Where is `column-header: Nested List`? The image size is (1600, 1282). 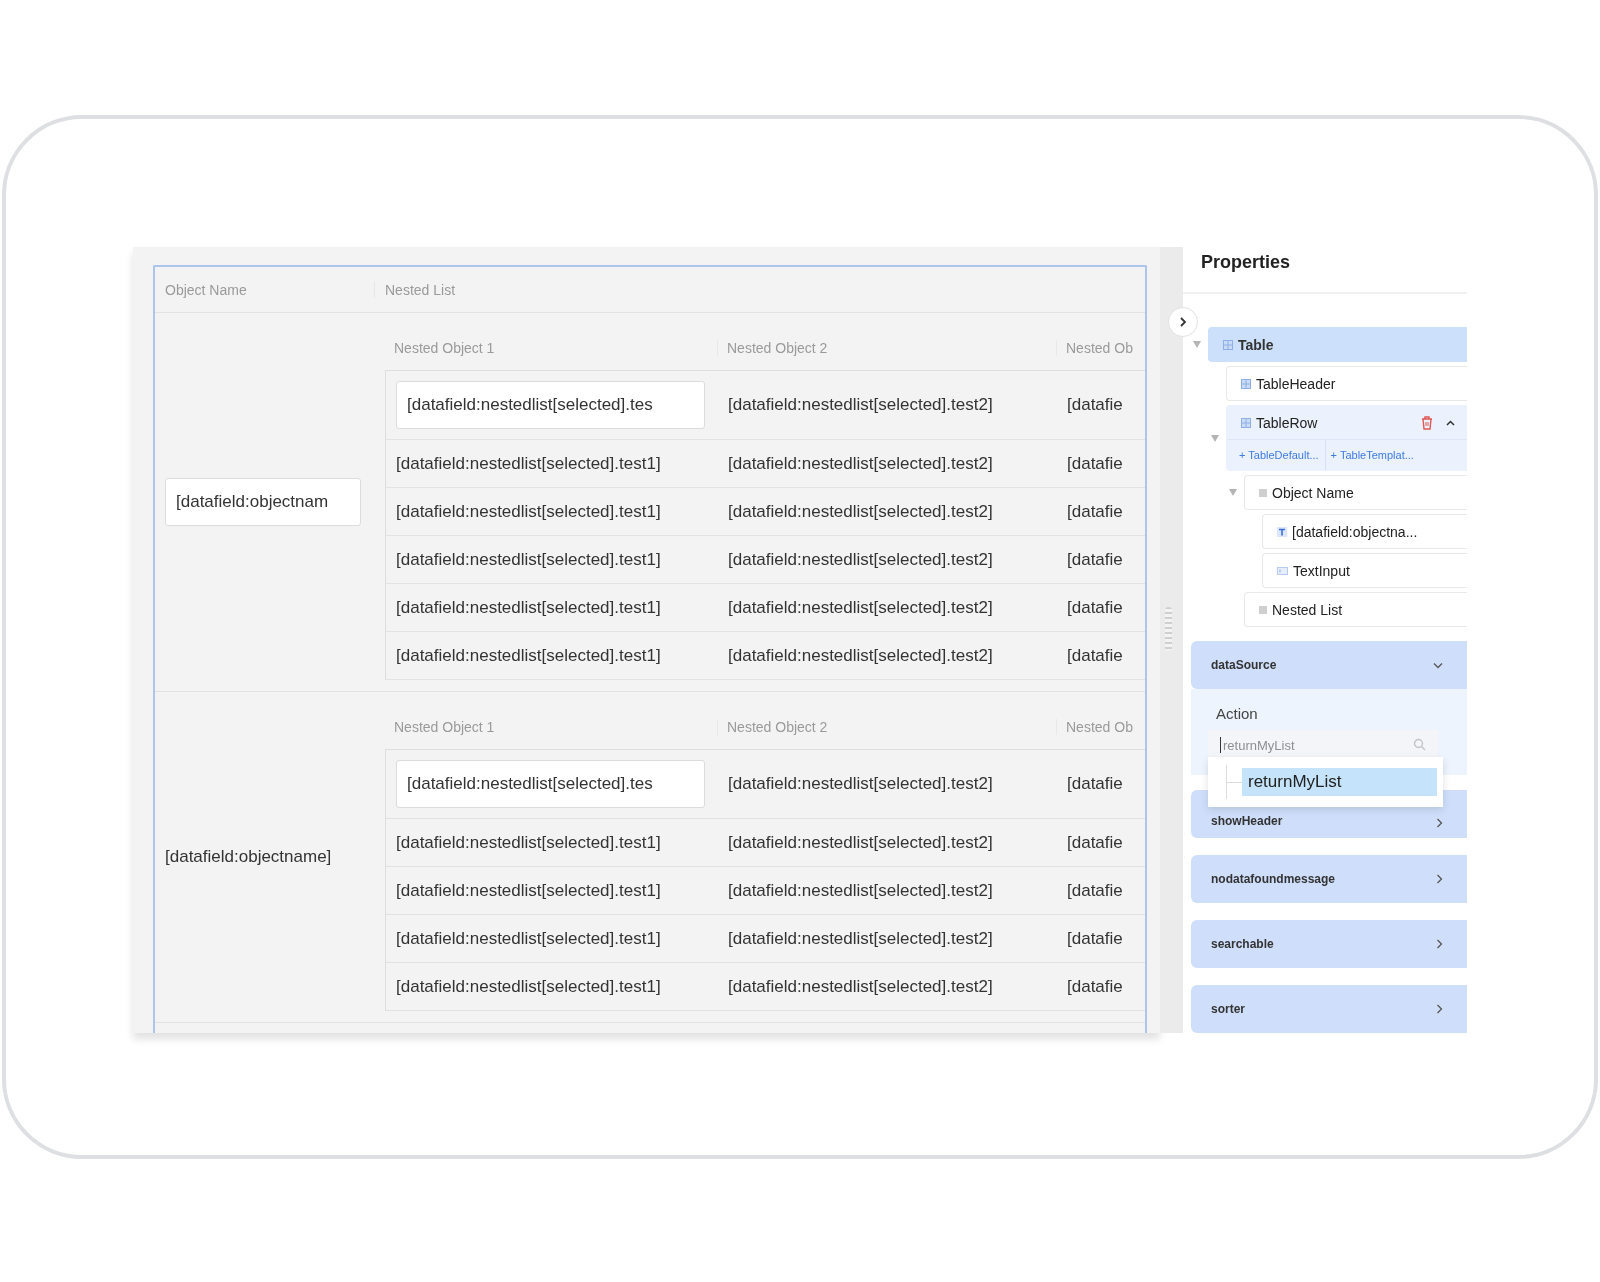 column-header: Nested List is located at coordinates (420, 289).